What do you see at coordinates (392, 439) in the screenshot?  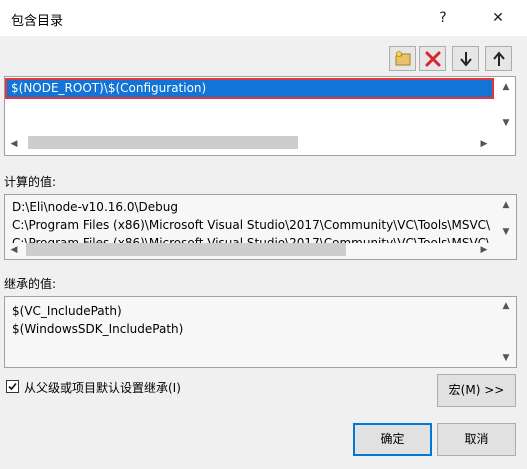 I see `ok-button: 确定` at bounding box center [392, 439].